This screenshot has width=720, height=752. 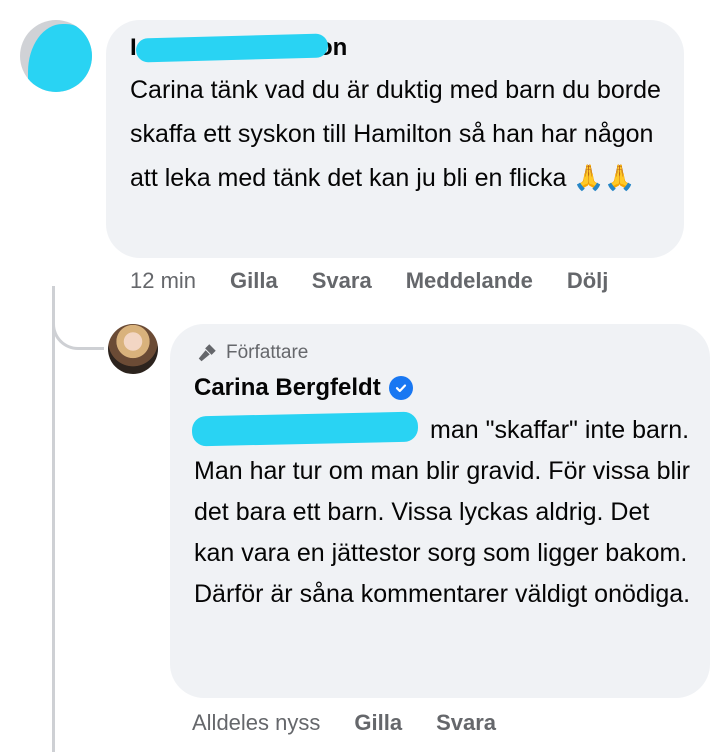 I want to click on verified-badge-icon, so click(x=400, y=388).